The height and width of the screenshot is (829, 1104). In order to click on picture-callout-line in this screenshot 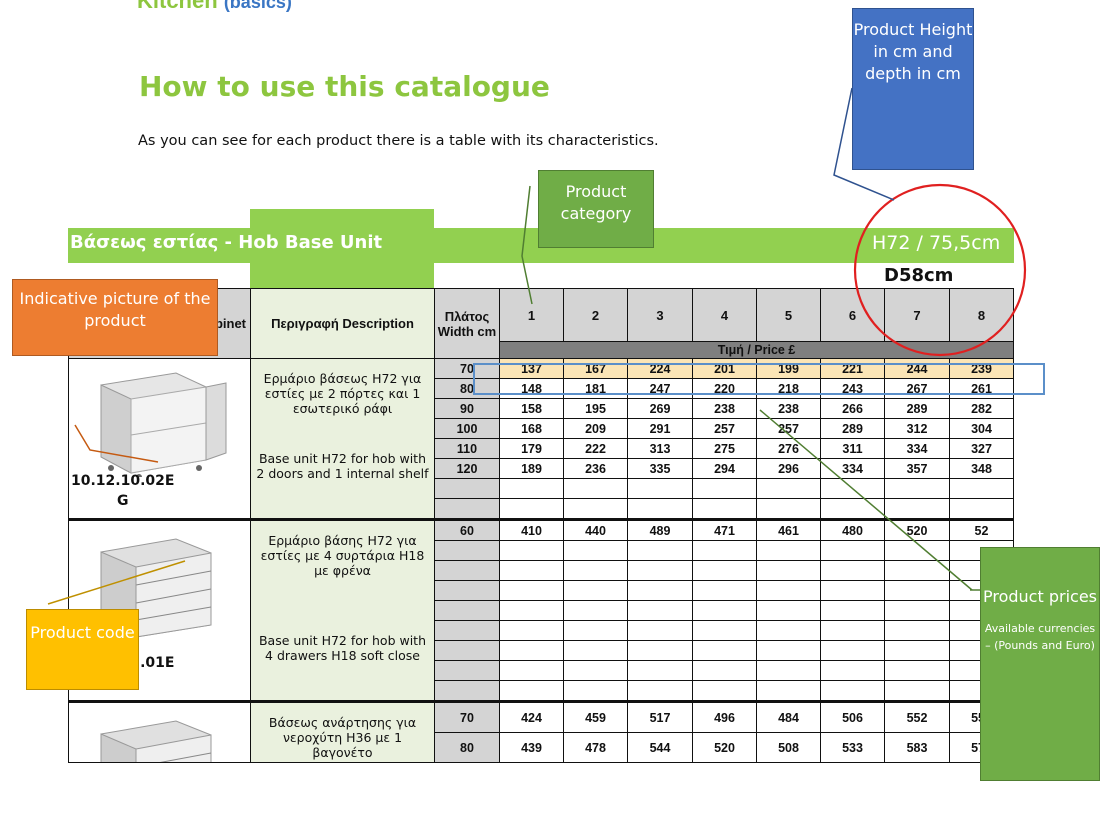, I will do `click(116, 443)`.